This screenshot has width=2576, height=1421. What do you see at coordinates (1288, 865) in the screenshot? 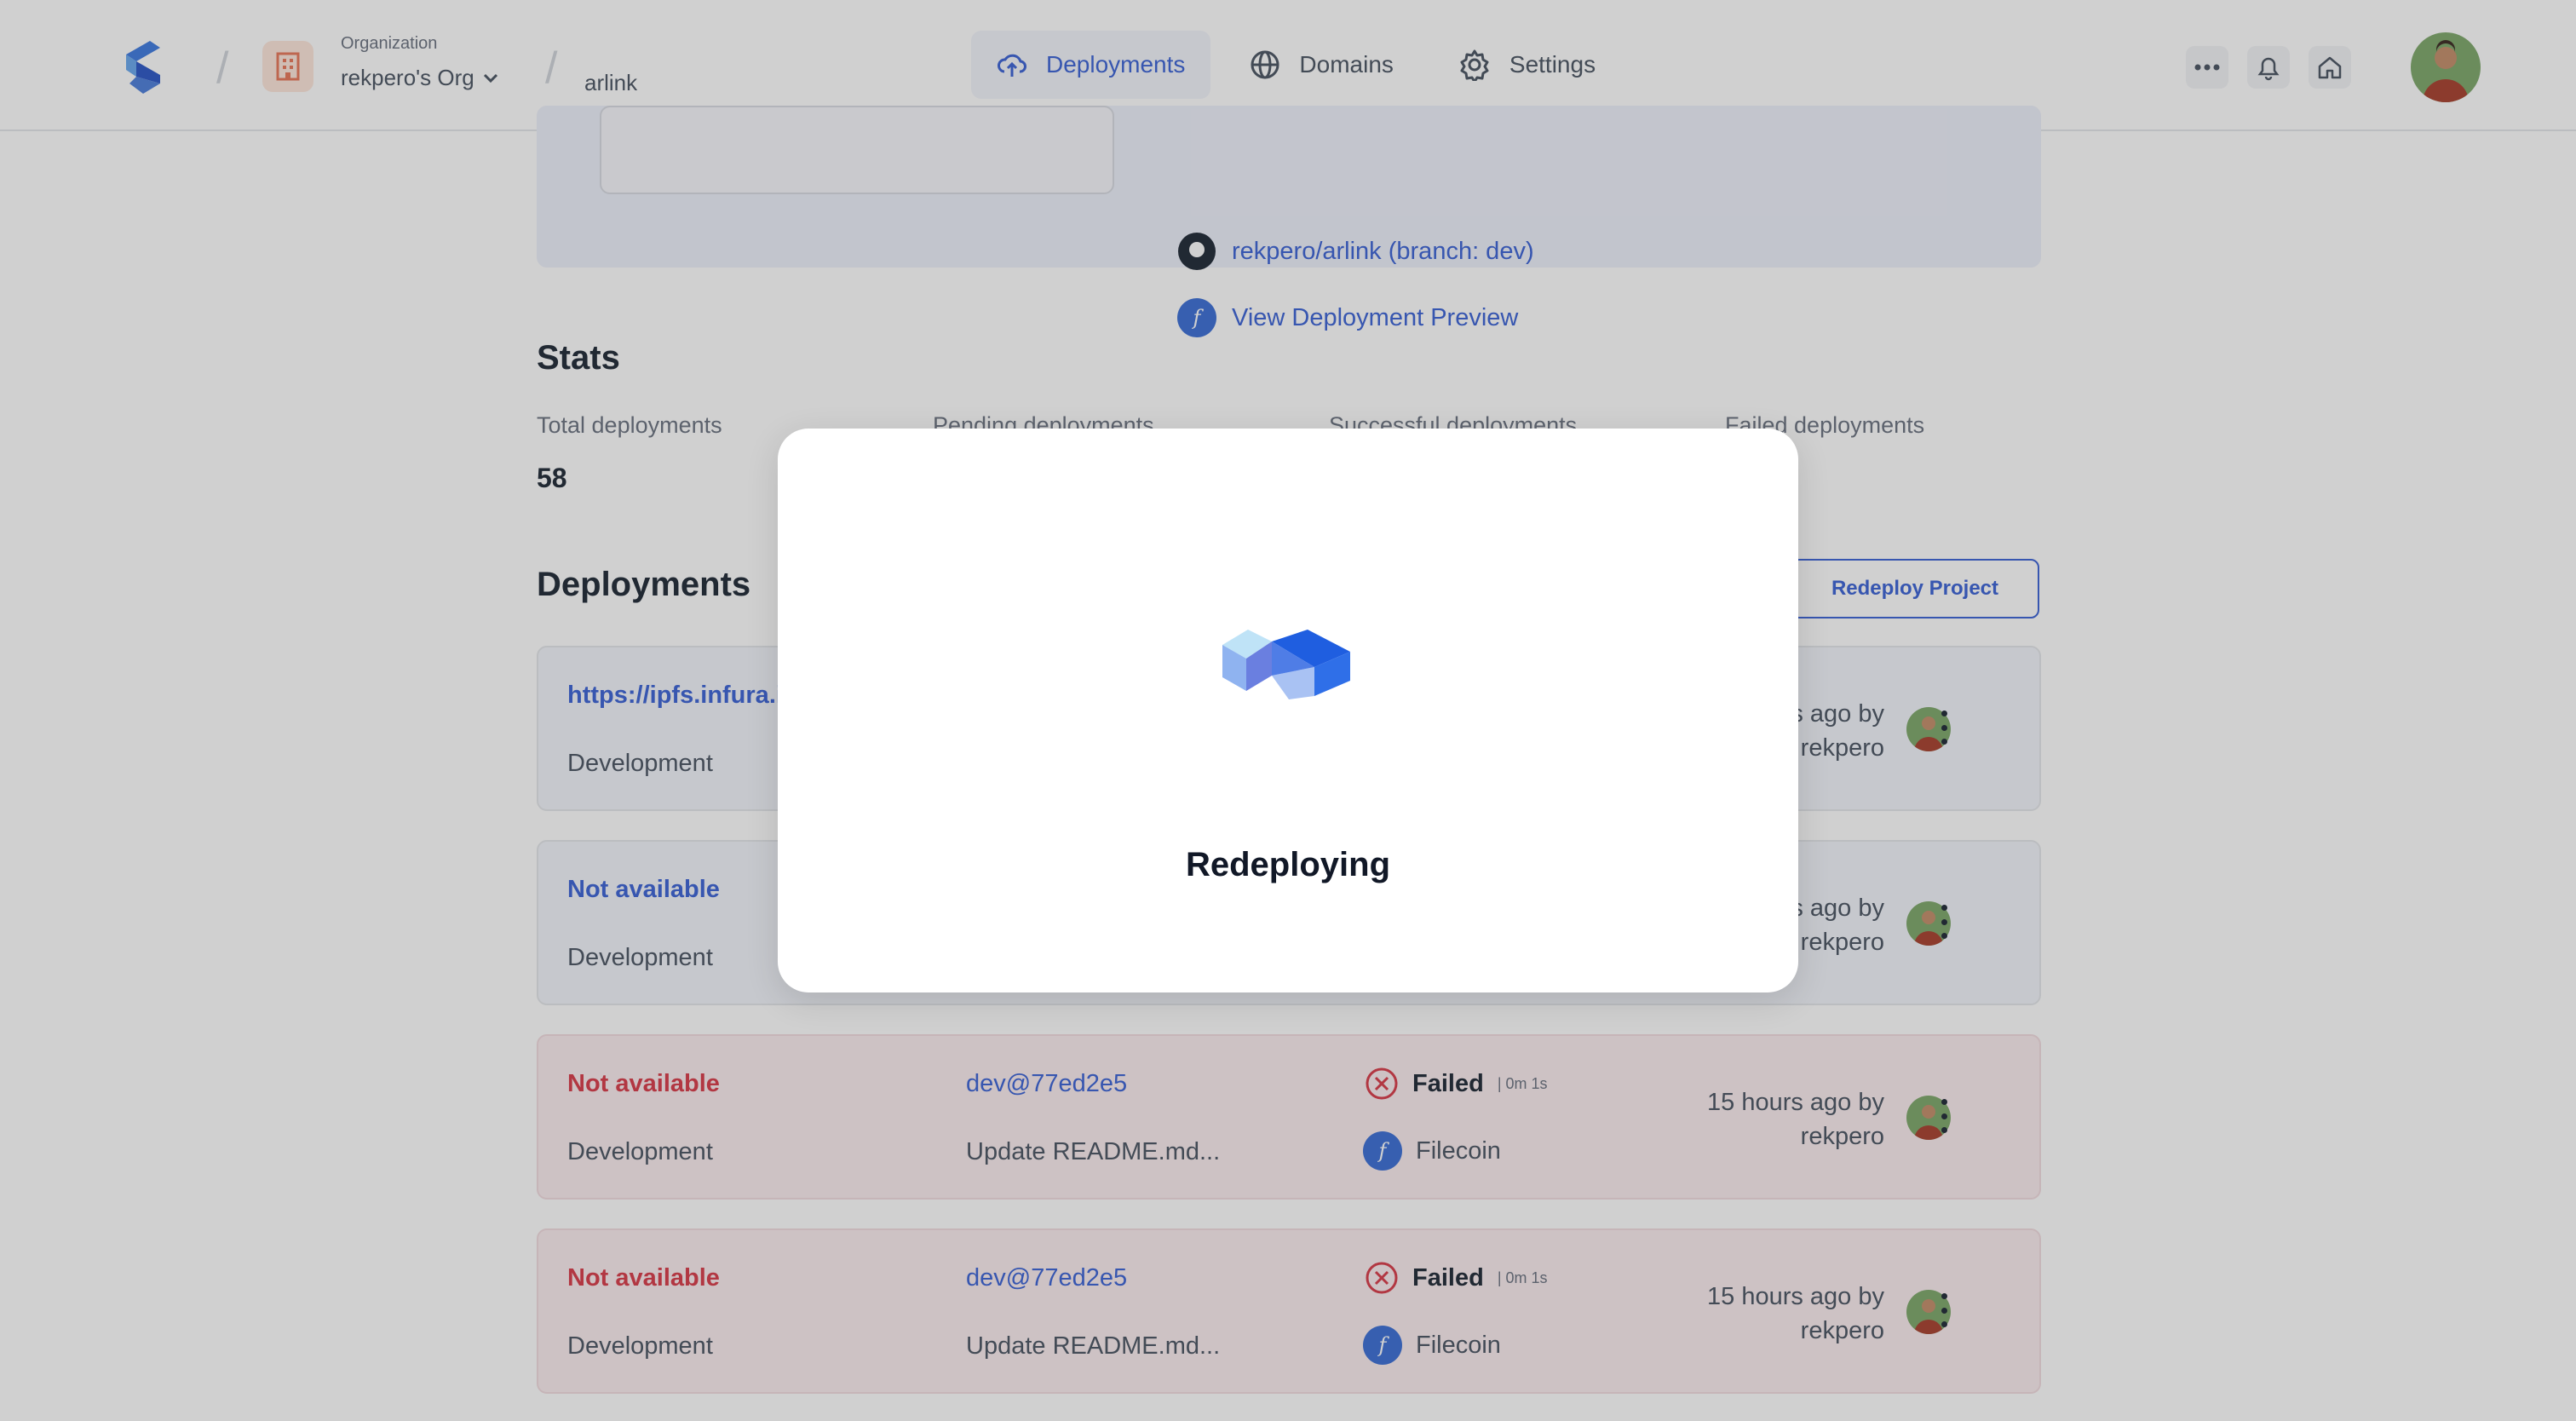
I see `modal-title: Redeploying` at bounding box center [1288, 865].